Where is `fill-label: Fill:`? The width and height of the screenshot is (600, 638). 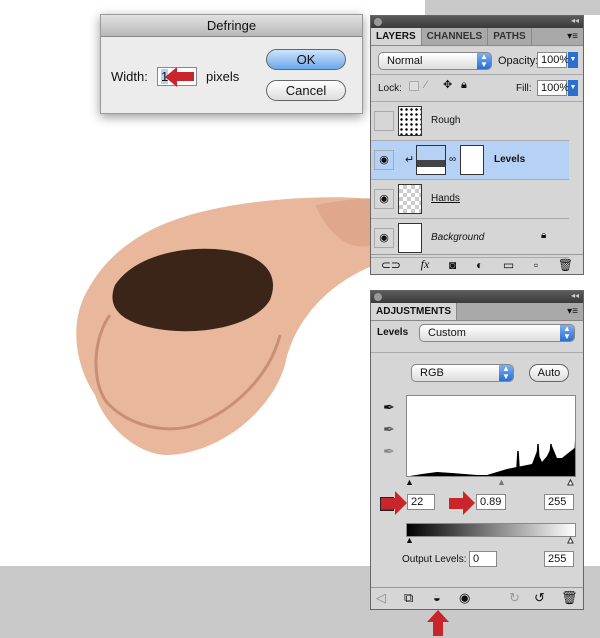 fill-label: Fill: is located at coordinates (524, 88).